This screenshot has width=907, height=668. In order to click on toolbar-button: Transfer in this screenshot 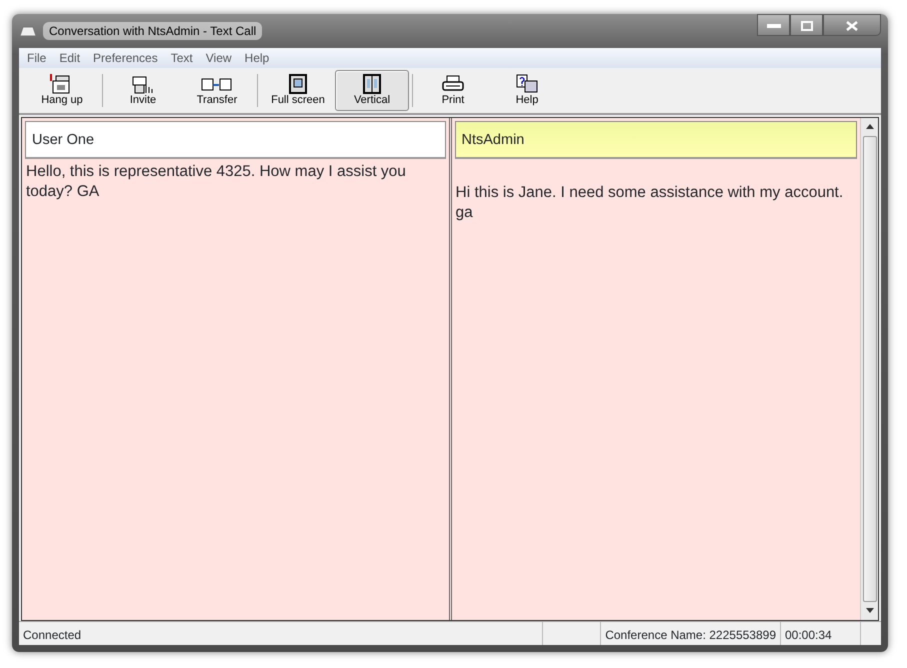, I will do `click(217, 90)`.